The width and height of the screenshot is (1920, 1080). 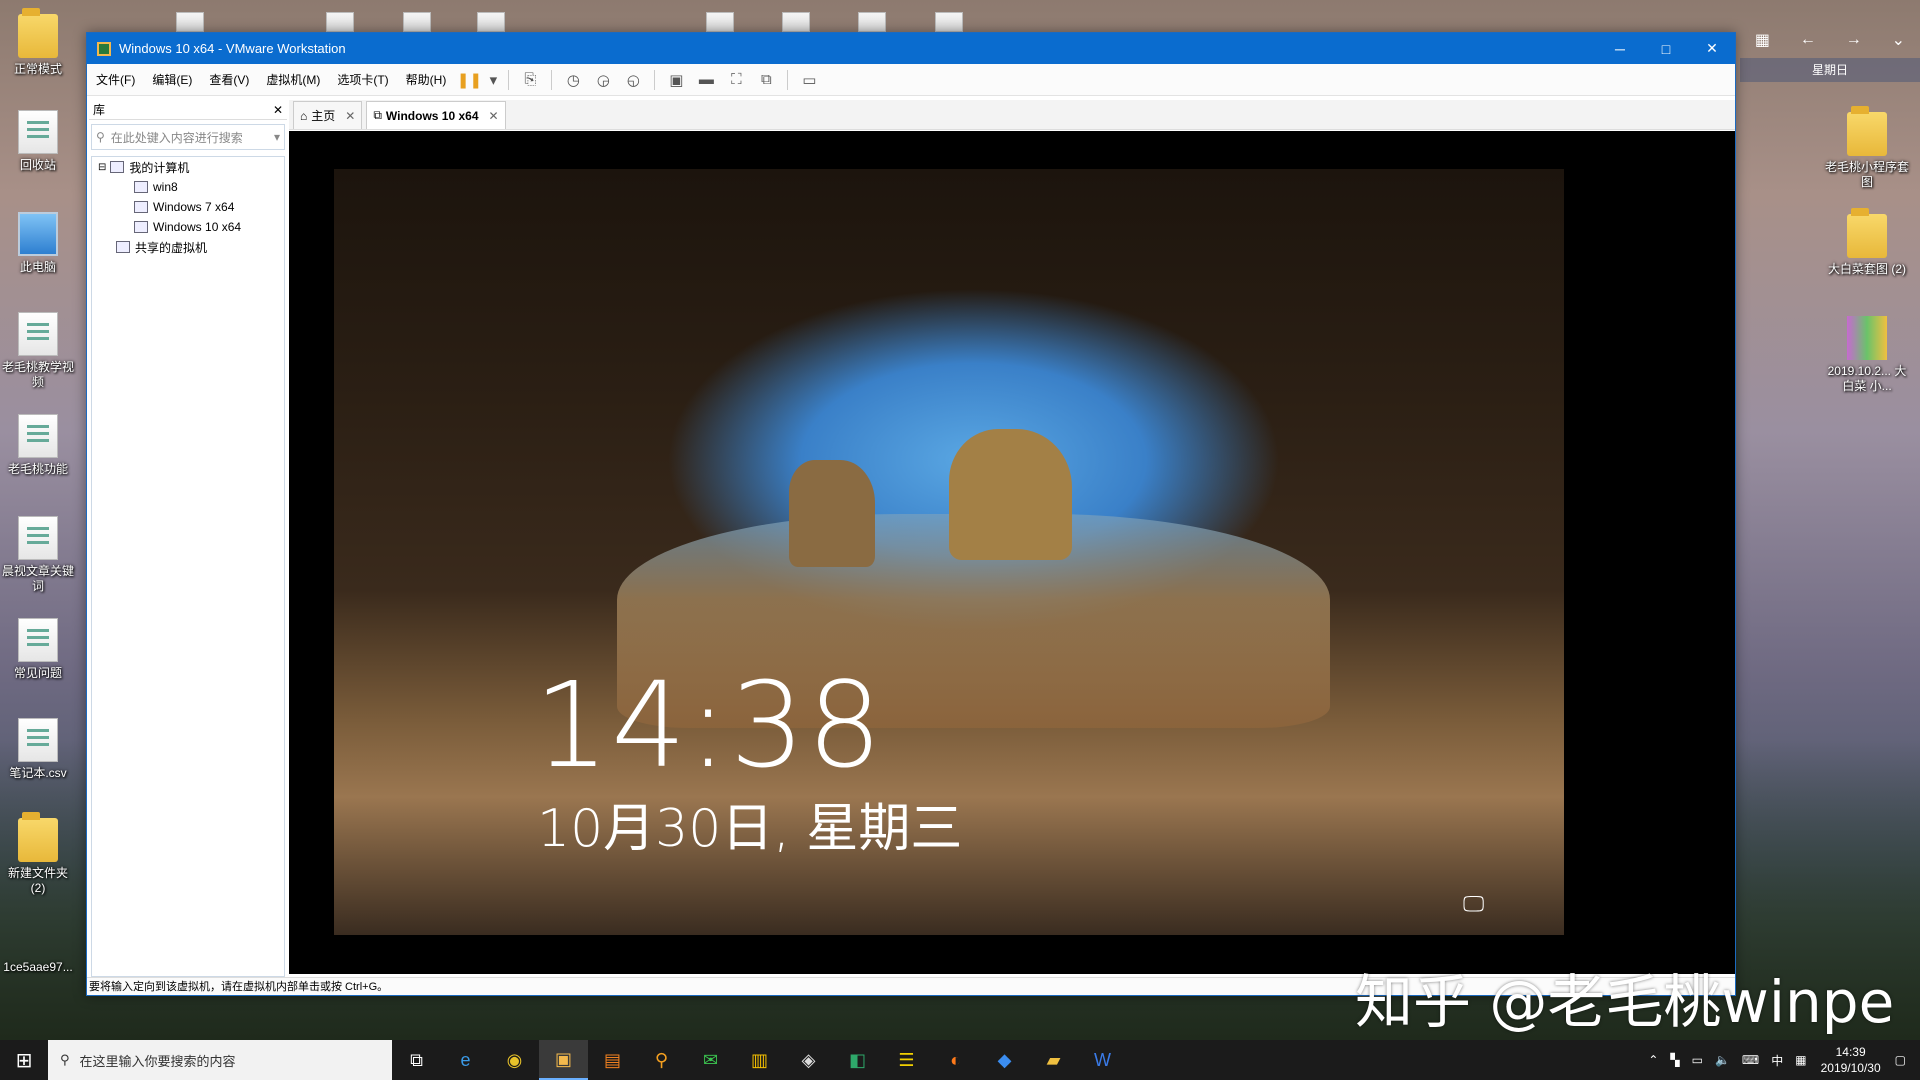 I want to click on menu-vm: 虚拟机(M), so click(x=292, y=79).